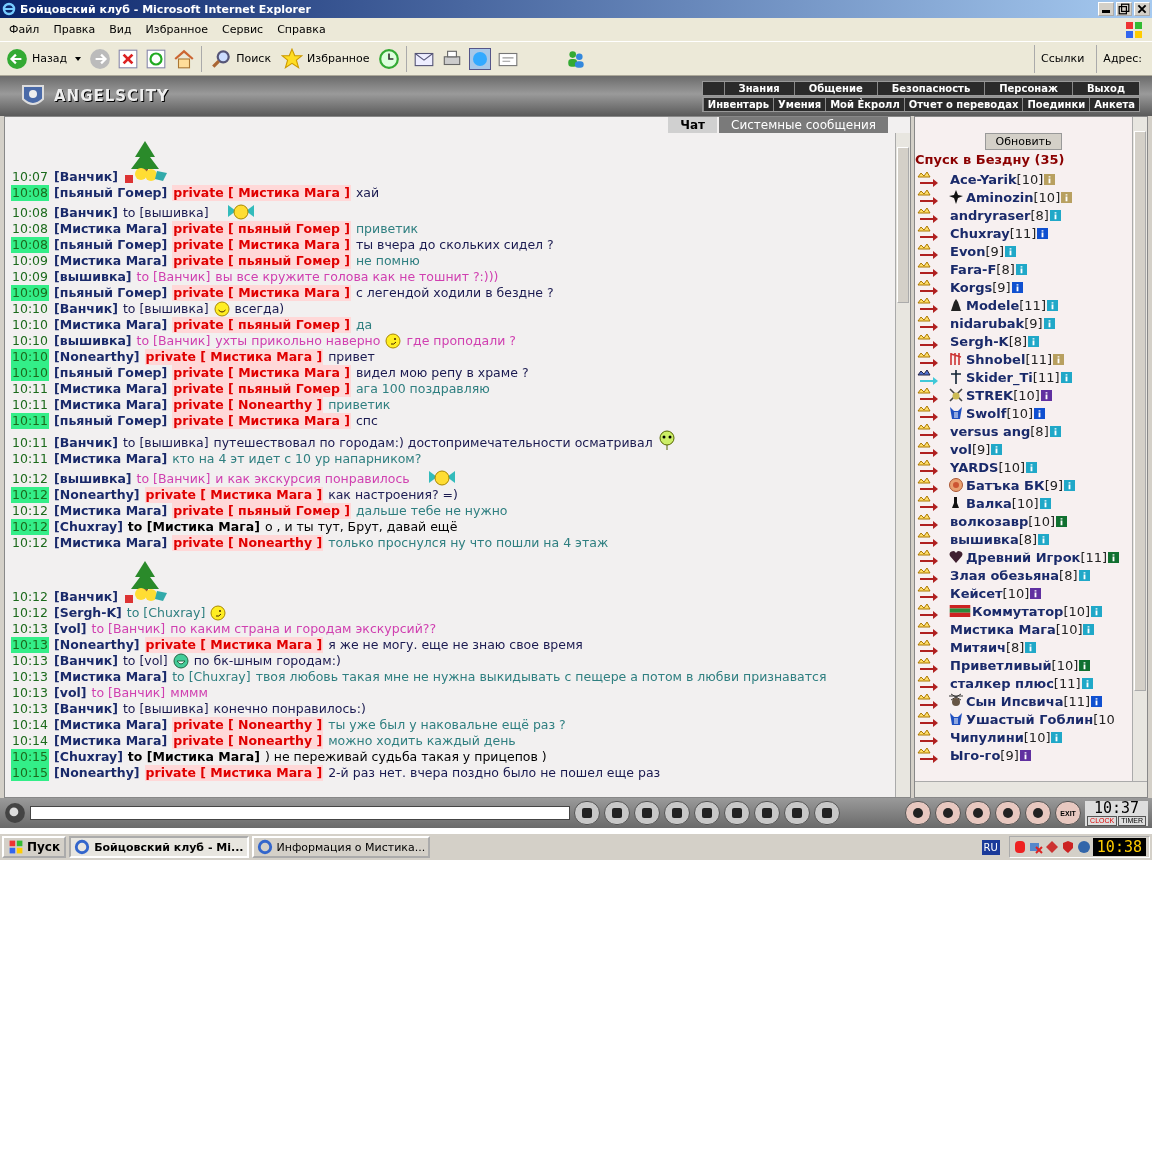 The image size is (1152, 1160). I want to click on user-name: Валка, so click(989, 503).